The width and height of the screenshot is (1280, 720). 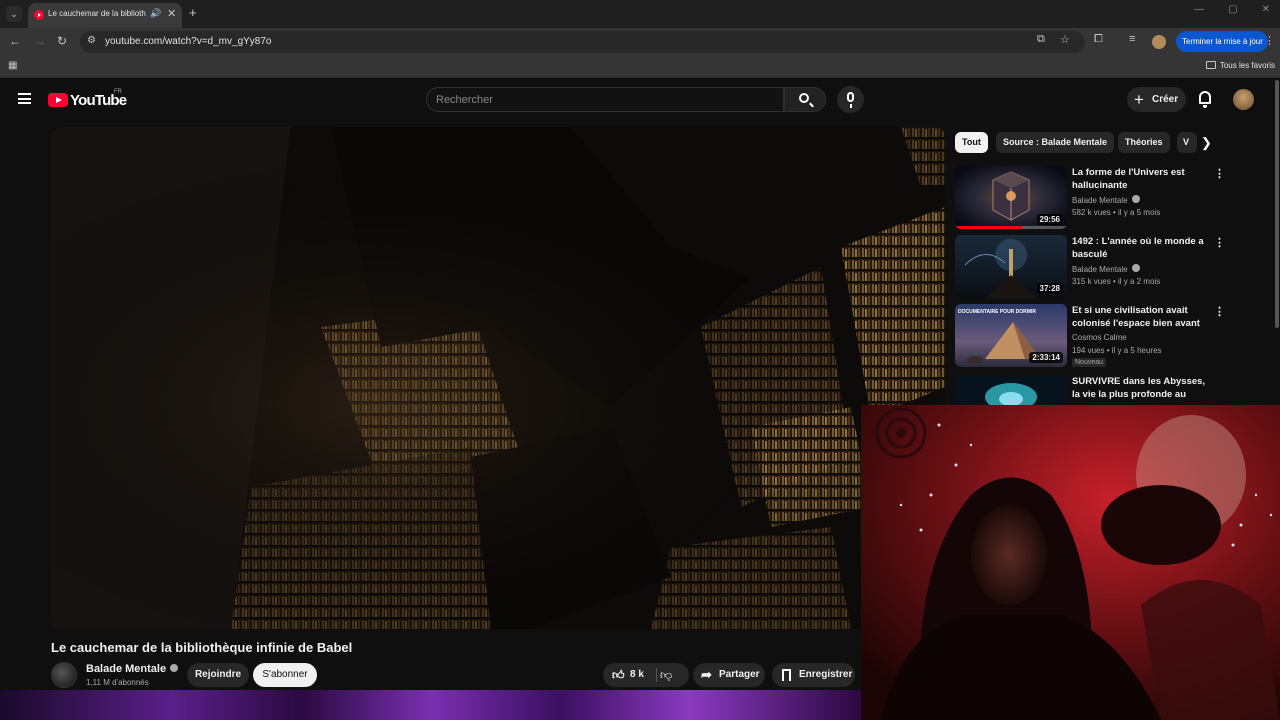 What do you see at coordinates (1247, 65) in the screenshot?
I see `all-favorites-label: Tous les favoris` at bounding box center [1247, 65].